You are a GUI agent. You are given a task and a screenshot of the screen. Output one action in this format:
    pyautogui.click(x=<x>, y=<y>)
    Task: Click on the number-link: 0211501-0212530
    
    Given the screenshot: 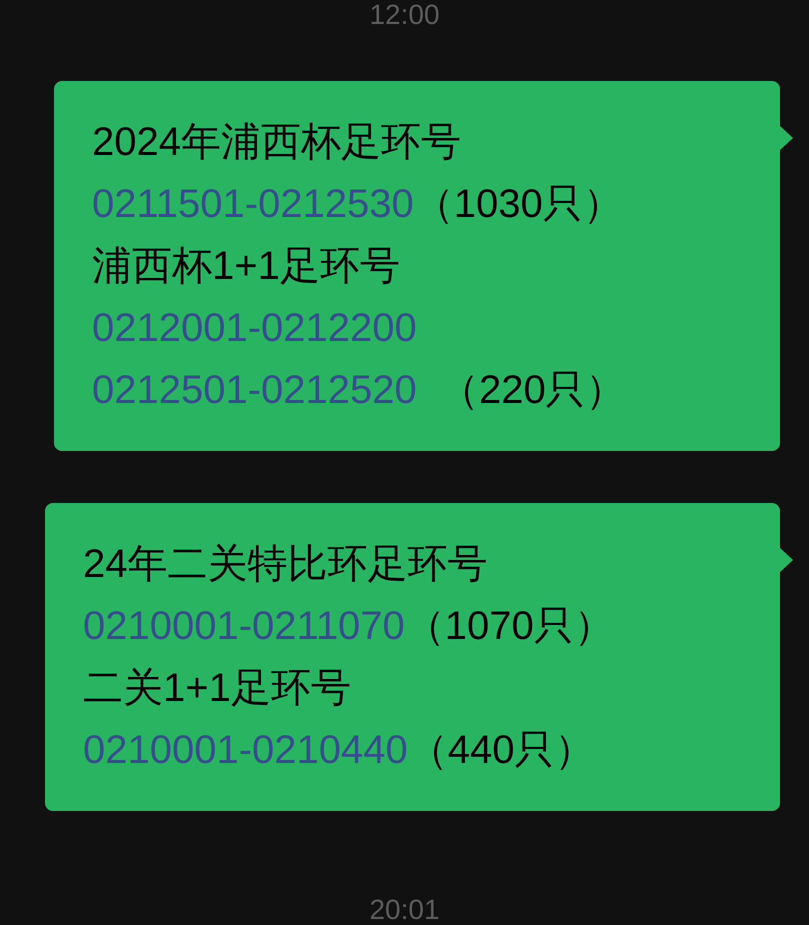 What is the action you would take?
    pyautogui.click(x=253, y=204)
    